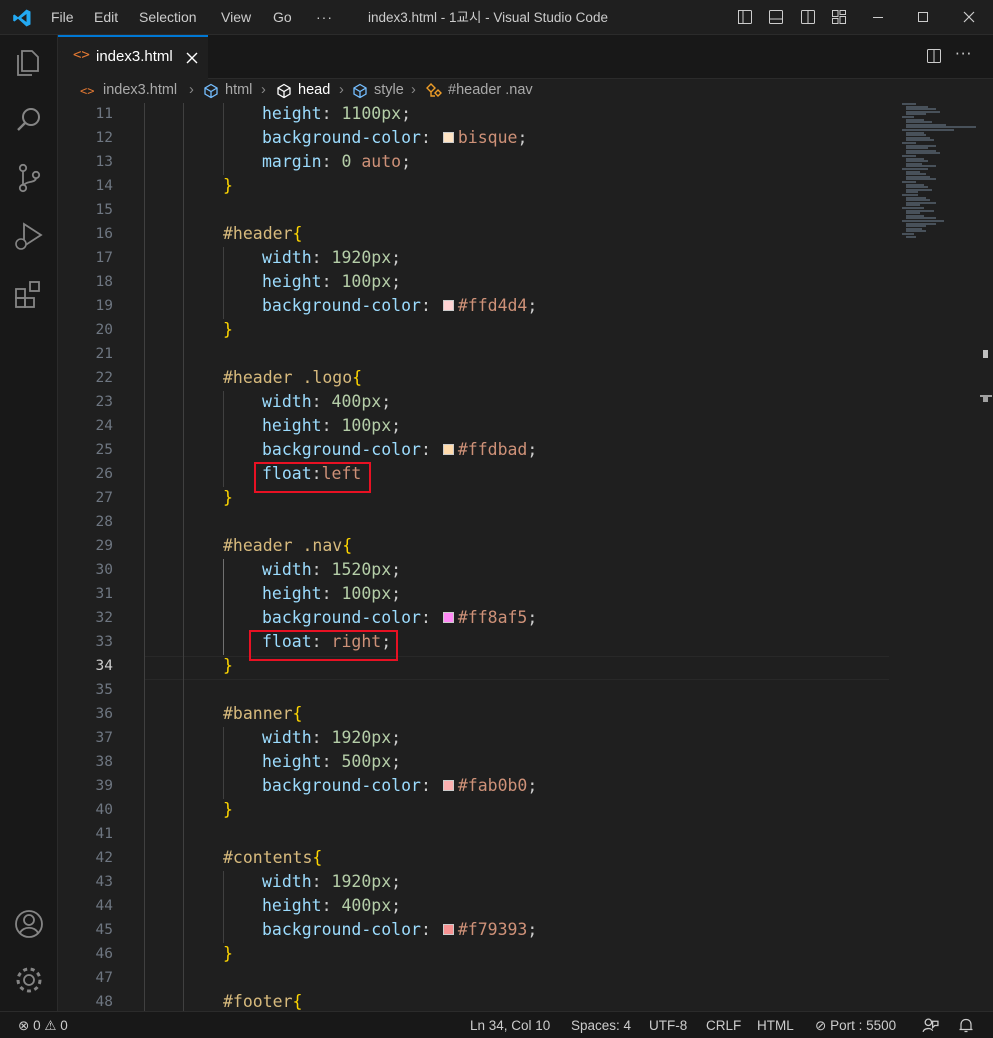  I want to click on line-number: 36, so click(104, 714).